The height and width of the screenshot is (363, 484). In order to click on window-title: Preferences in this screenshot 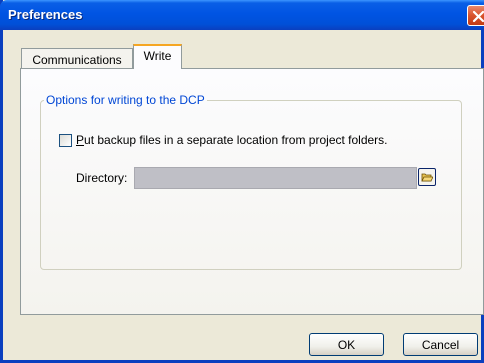, I will do `click(45, 14)`.